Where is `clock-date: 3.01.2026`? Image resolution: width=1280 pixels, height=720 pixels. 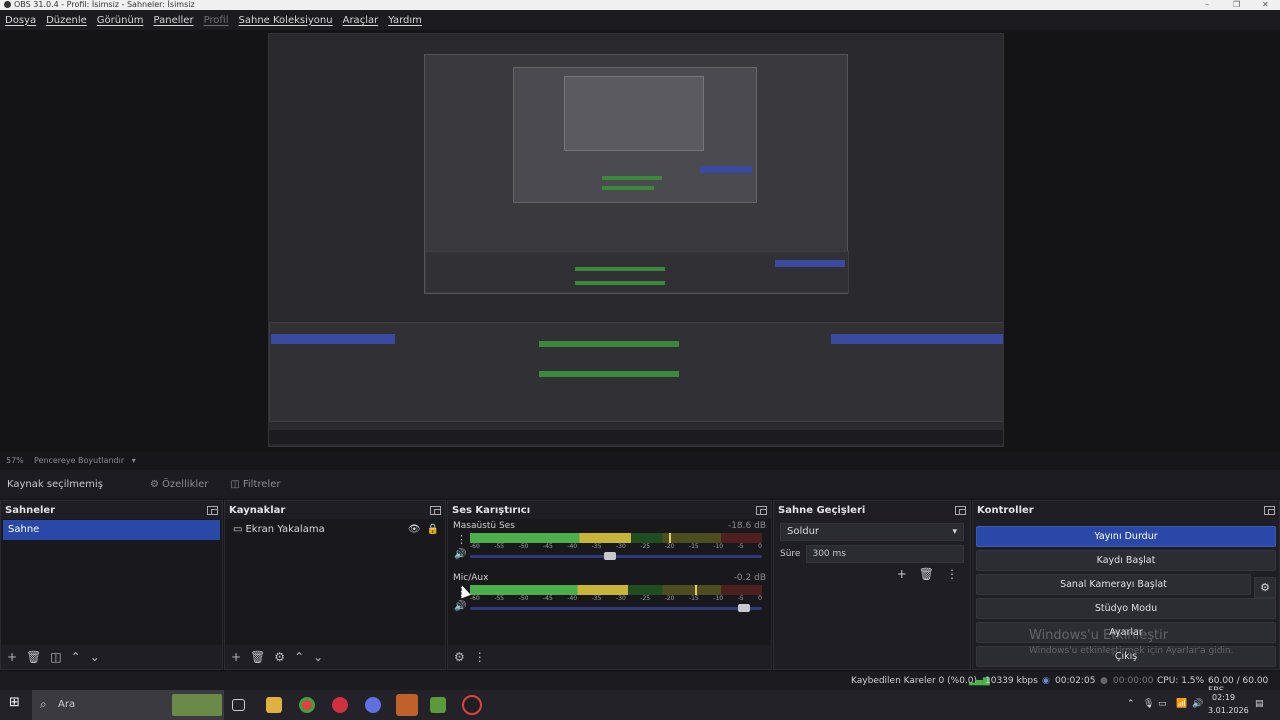 clock-date: 3.01.2026 is located at coordinates (1228, 710).